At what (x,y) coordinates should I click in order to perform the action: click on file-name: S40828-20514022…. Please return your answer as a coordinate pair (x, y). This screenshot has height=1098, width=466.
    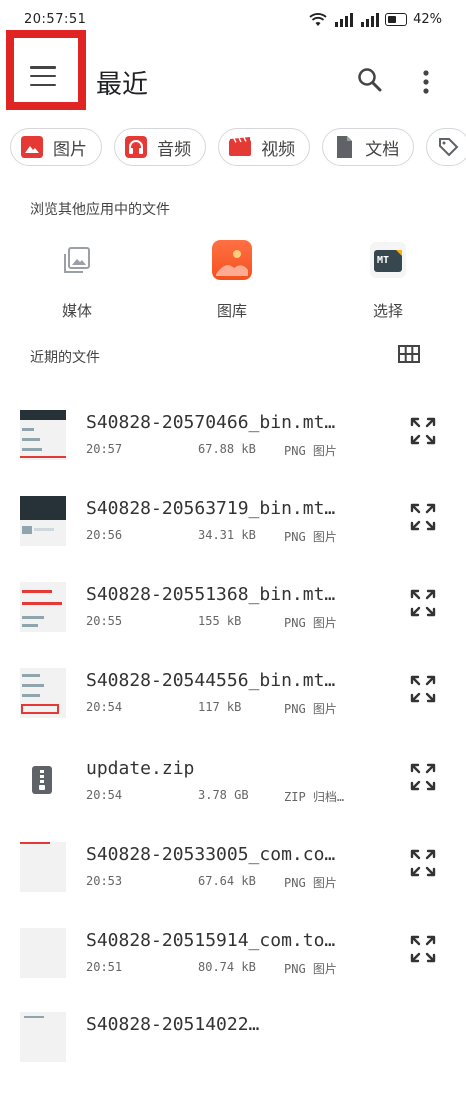
    Looking at the image, I should click on (173, 1024).